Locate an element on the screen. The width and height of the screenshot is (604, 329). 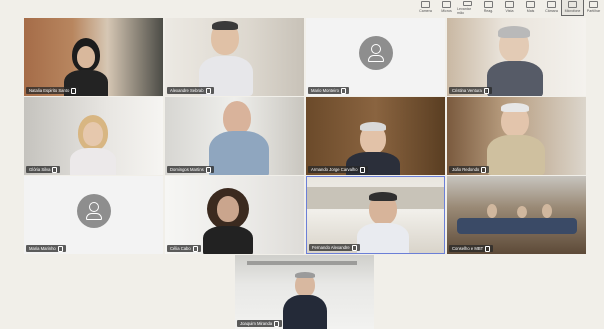
participant-tile: Glória Silva is located at coordinates (93, 136).